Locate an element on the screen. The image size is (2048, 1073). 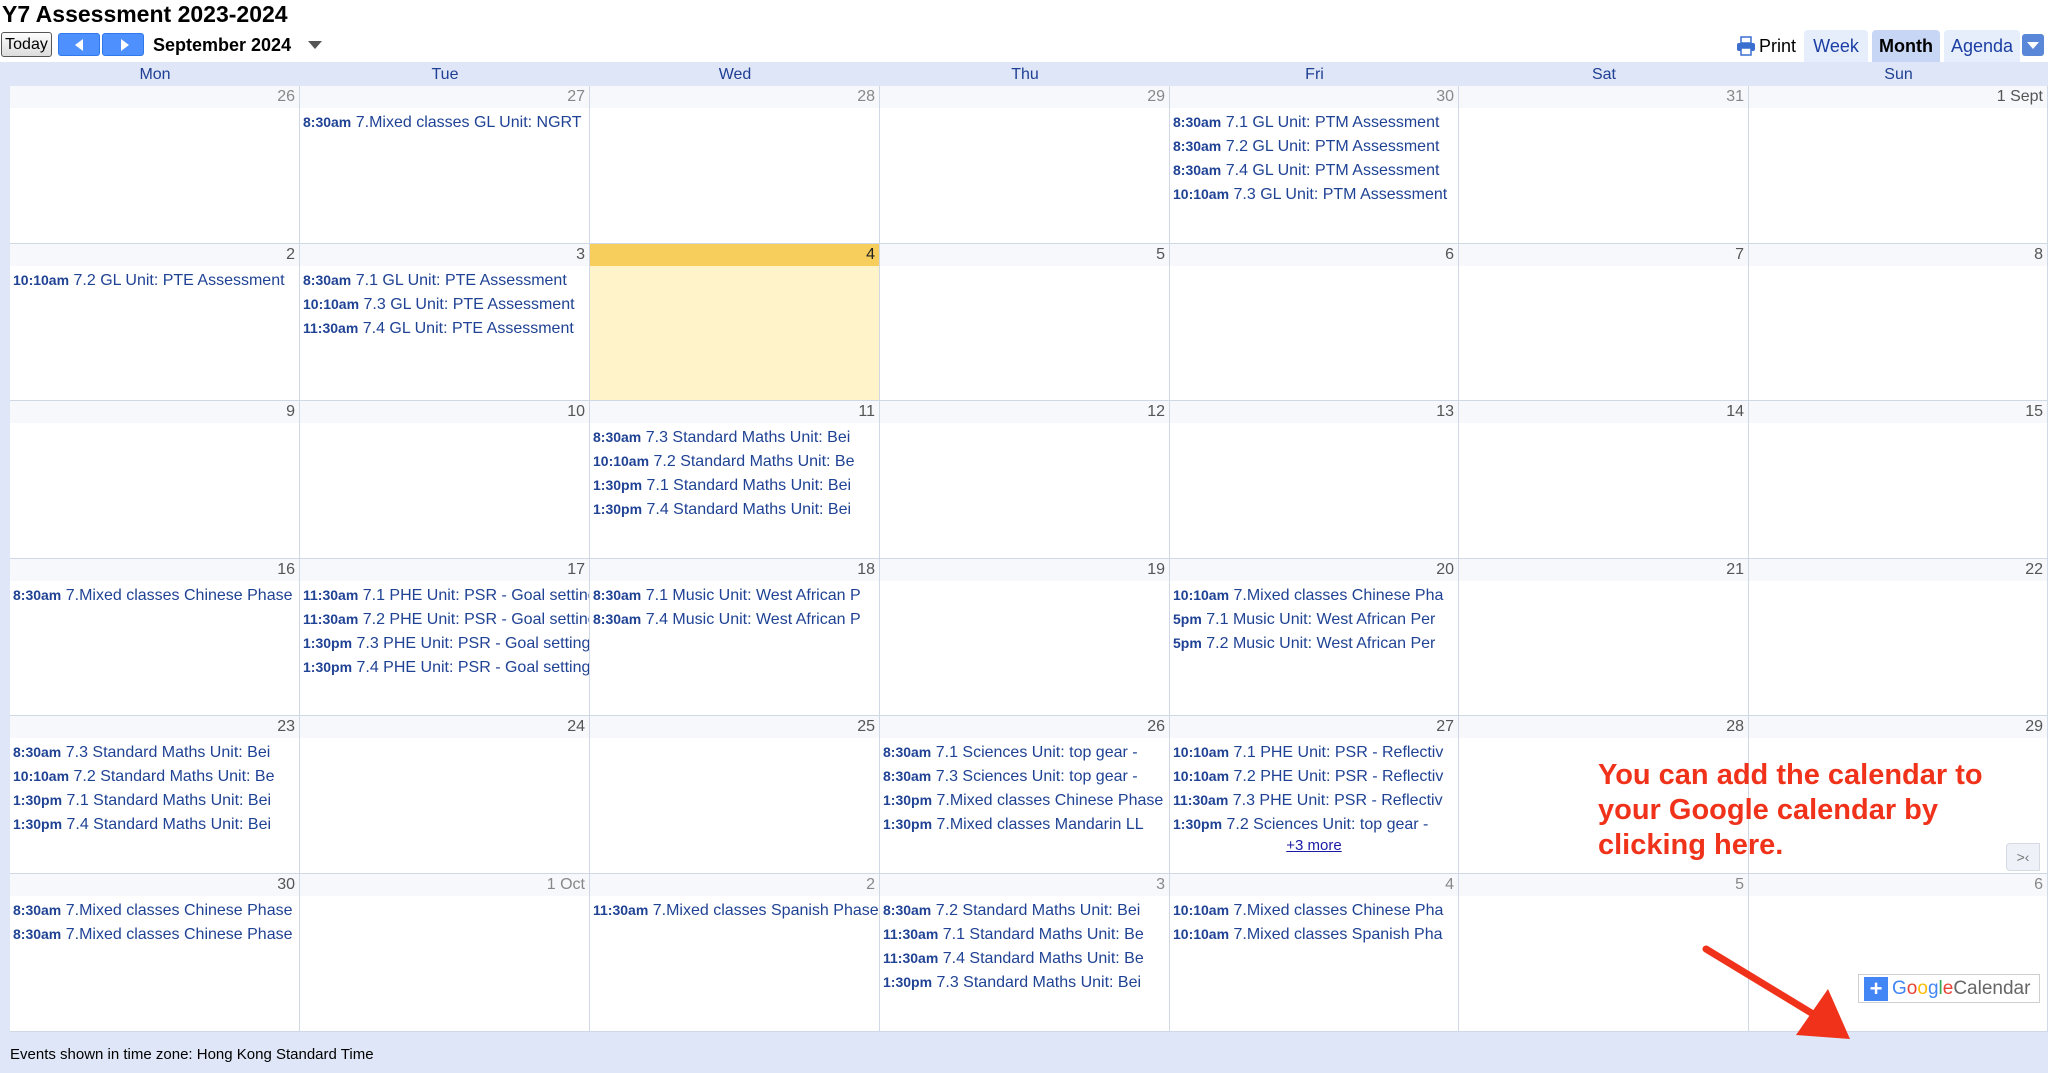
event-item: 11:30am 7.Mixed classes Spanish Phase is located at coordinates (734, 910).